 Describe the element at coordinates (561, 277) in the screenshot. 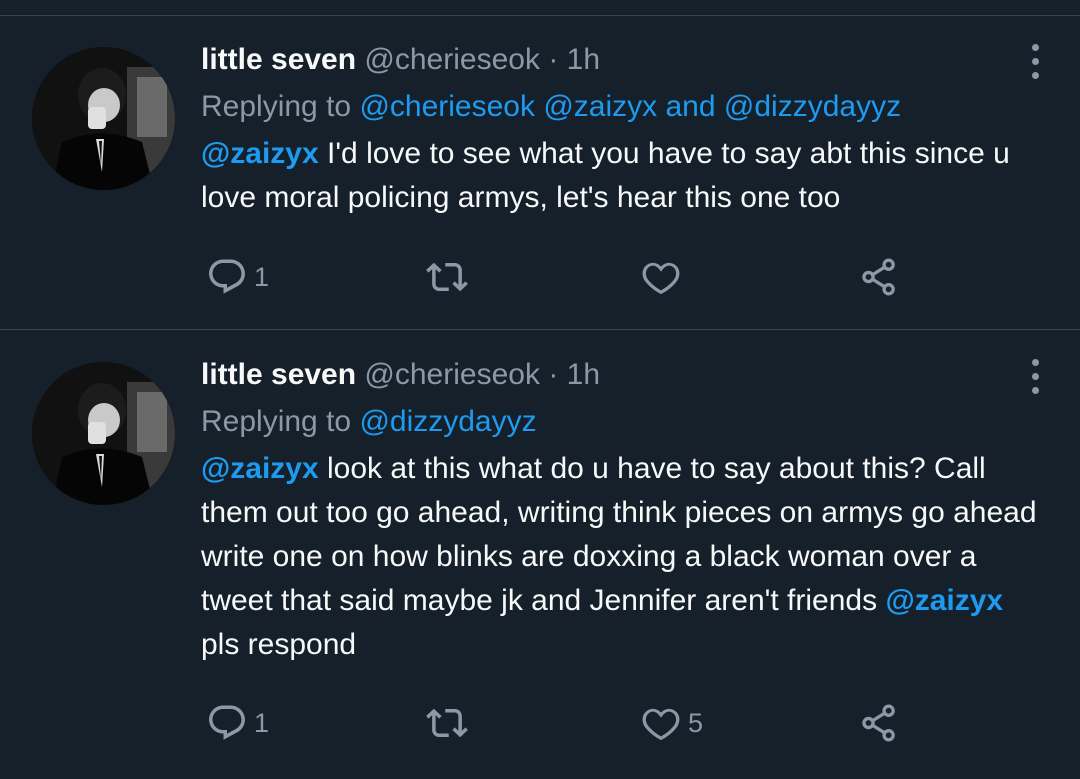

I see `tweet-actions: 1` at that location.